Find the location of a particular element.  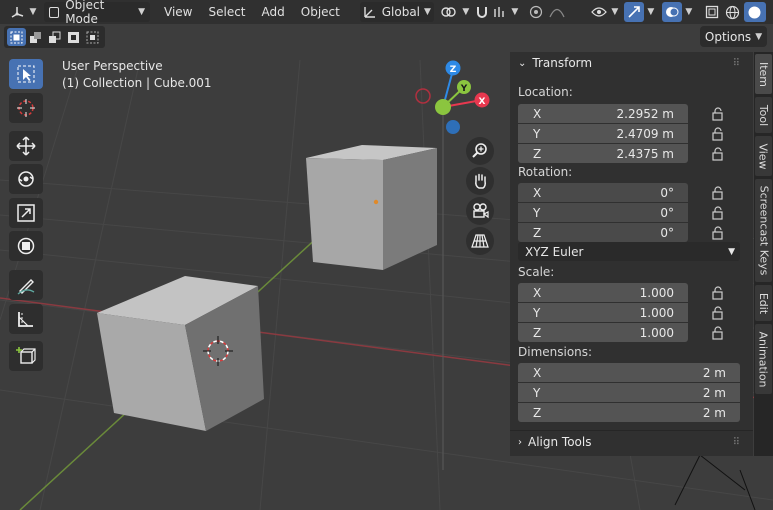

axis-label: X is located at coordinates (537, 292).